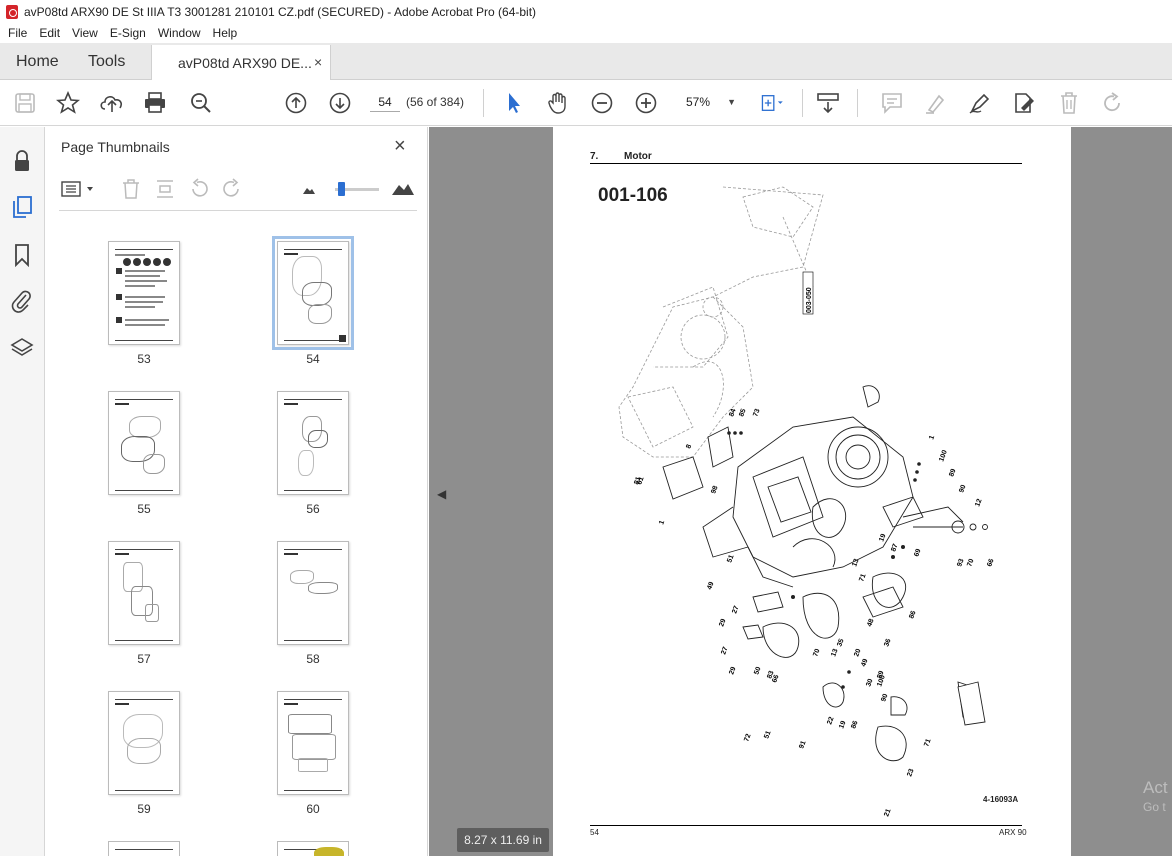  What do you see at coordinates (309, 190) in the screenshot?
I see `small-mountain-icon` at bounding box center [309, 190].